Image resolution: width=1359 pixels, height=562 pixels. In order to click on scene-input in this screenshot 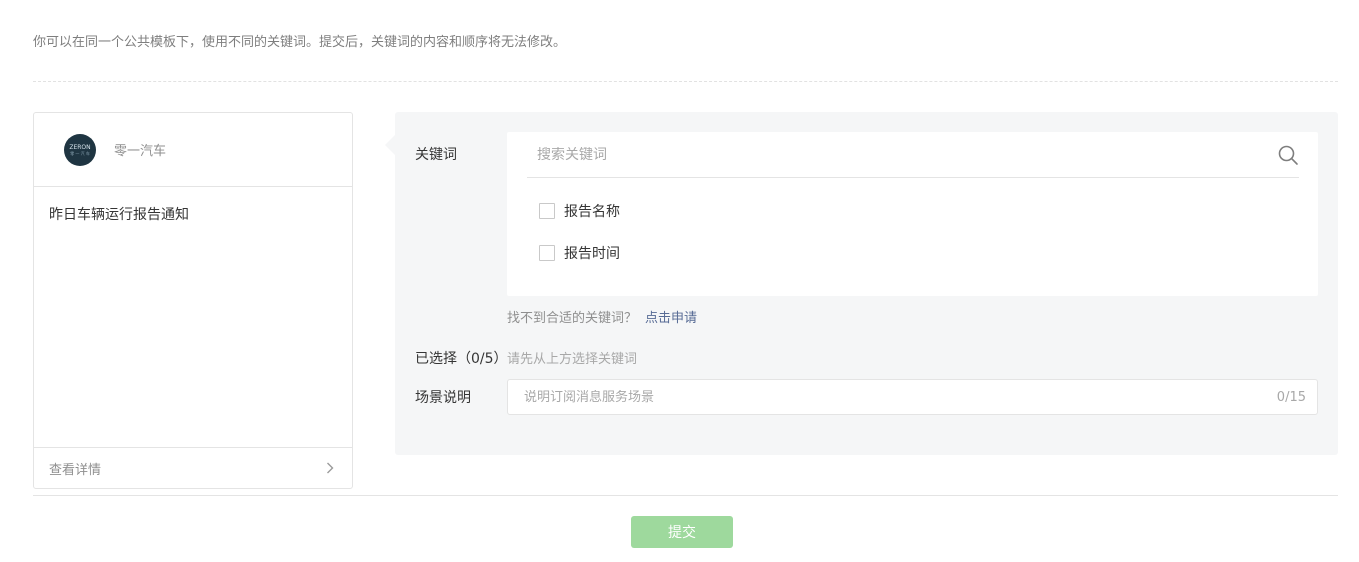, I will do `click(874, 397)`.